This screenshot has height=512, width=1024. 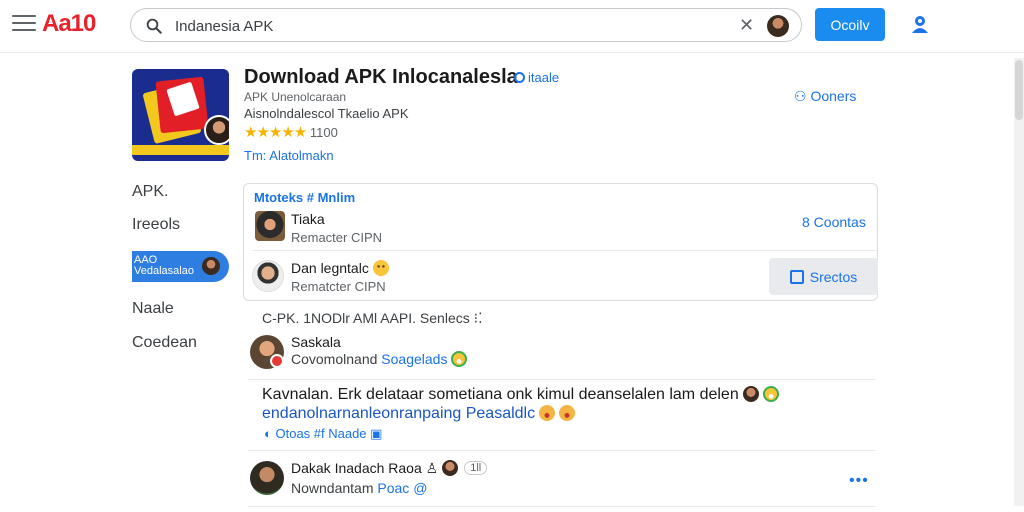 What do you see at coordinates (859, 481) in the screenshot?
I see `more-options-icon: •••` at bounding box center [859, 481].